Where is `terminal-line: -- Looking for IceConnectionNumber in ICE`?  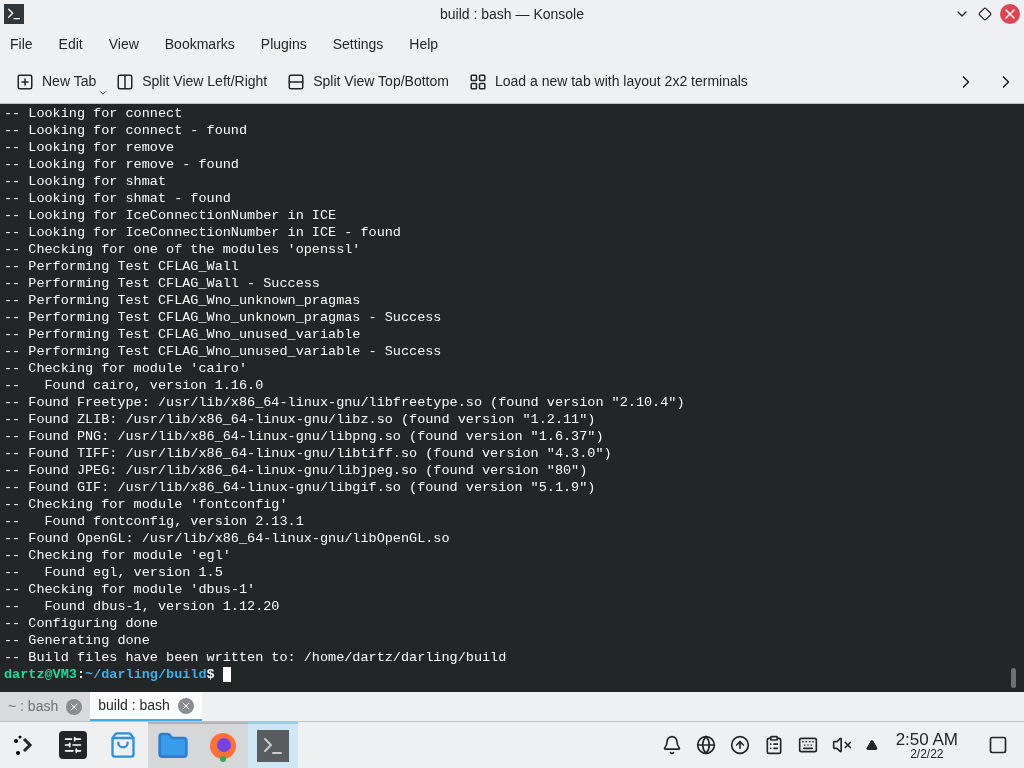
terminal-line: -- Looking for IceConnectionNumber in ICE is located at coordinates (171, 215).